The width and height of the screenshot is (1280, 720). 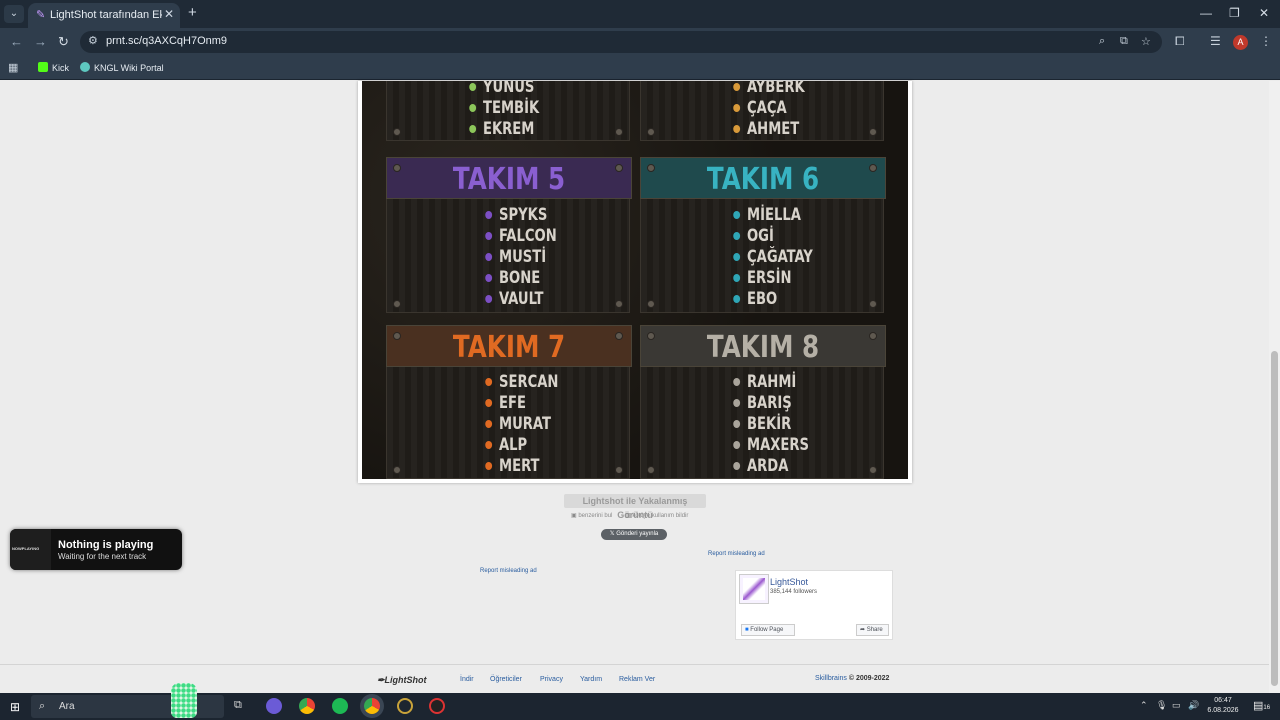 I want to click on player: RAHMİ, so click(x=771, y=382).